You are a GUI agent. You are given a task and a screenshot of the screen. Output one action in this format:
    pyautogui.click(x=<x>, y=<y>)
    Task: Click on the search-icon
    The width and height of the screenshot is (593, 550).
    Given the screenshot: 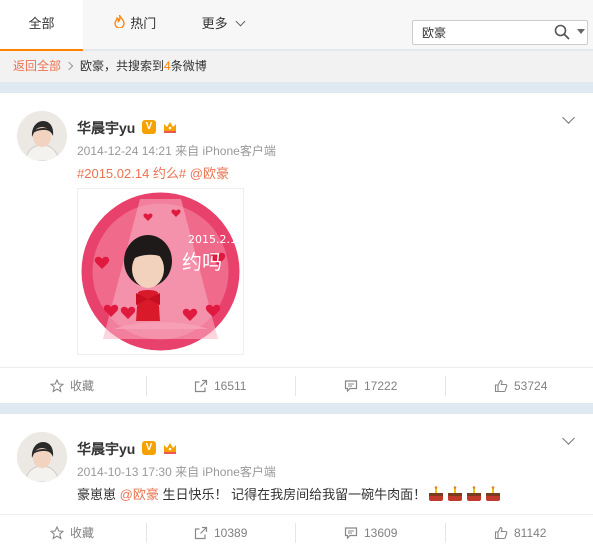 What is the action you would take?
    pyautogui.click(x=562, y=32)
    